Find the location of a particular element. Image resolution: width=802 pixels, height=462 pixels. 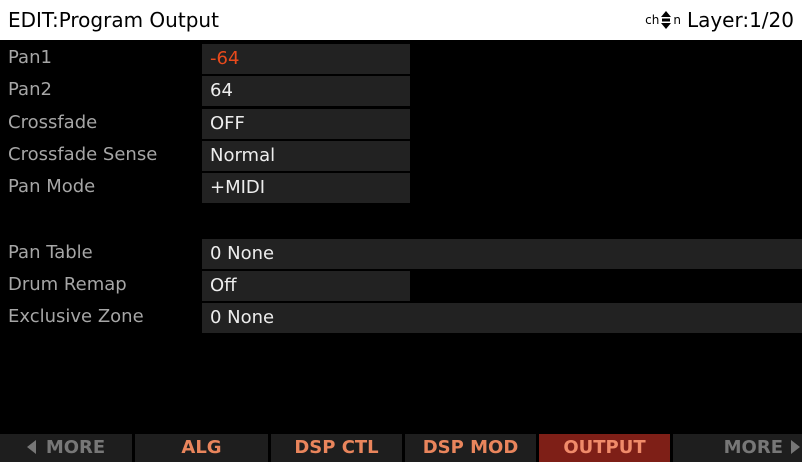

softkey-dsp-mod: DSP MOD is located at coordinates (469, 448).